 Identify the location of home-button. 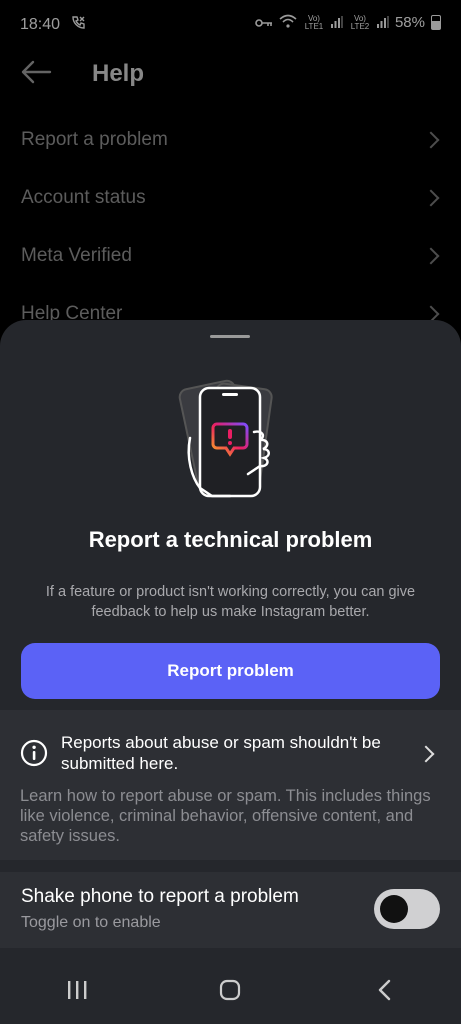
(230, 992).